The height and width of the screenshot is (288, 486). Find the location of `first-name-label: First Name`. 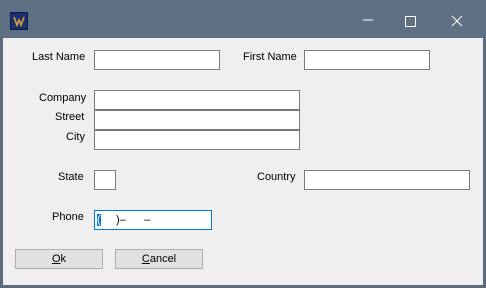

first-name-label: First Name is located at coordinates (270, 57).